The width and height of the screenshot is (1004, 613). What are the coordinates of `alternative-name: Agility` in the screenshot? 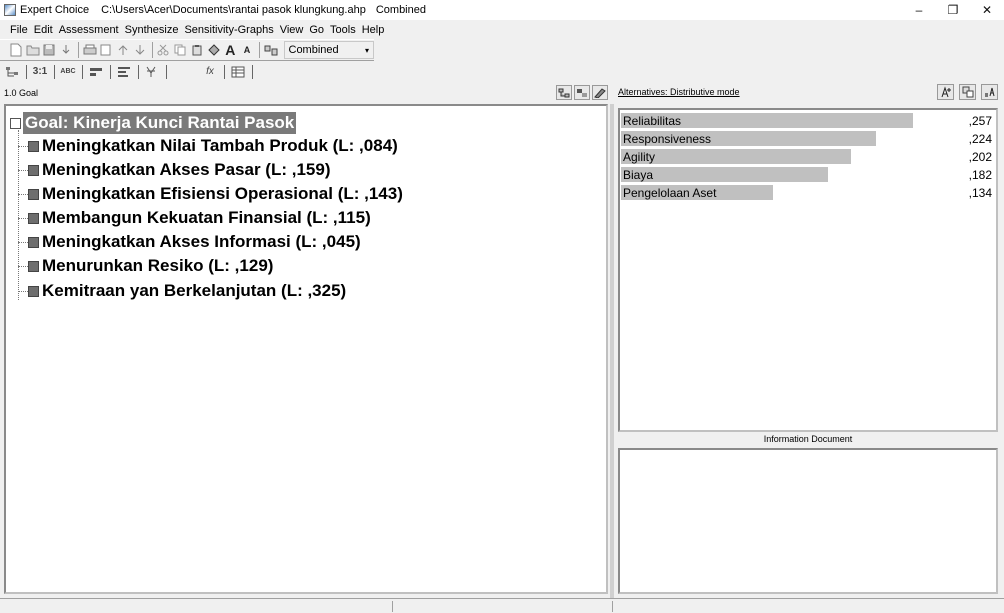 It's located at (639, 157).